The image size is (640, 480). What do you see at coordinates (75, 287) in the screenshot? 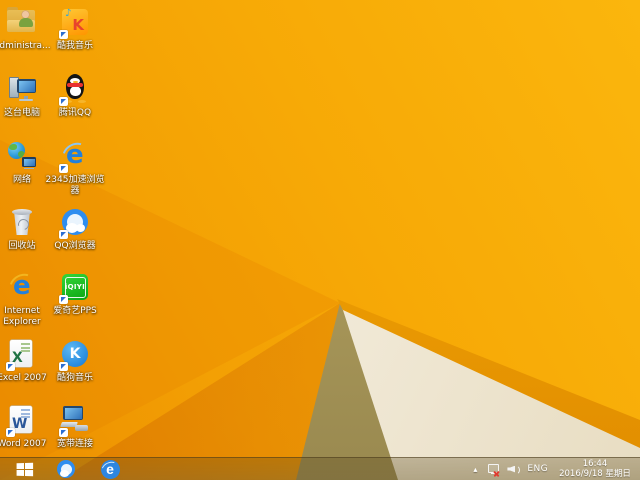
I see `iqiyi-icon: iQIYI` at bounding box center [75, 287].